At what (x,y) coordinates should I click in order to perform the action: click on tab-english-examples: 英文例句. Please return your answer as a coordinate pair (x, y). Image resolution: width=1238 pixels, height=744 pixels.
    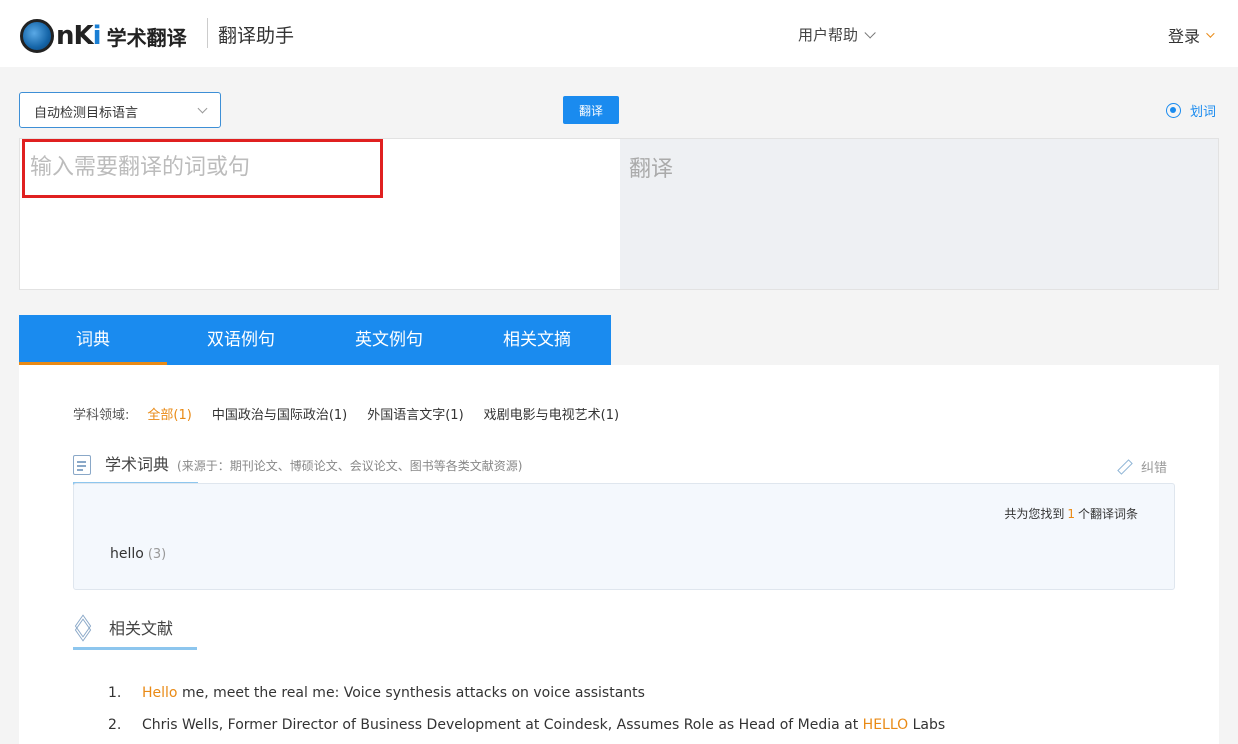
    Looking at the image, I should click on (389, 340).